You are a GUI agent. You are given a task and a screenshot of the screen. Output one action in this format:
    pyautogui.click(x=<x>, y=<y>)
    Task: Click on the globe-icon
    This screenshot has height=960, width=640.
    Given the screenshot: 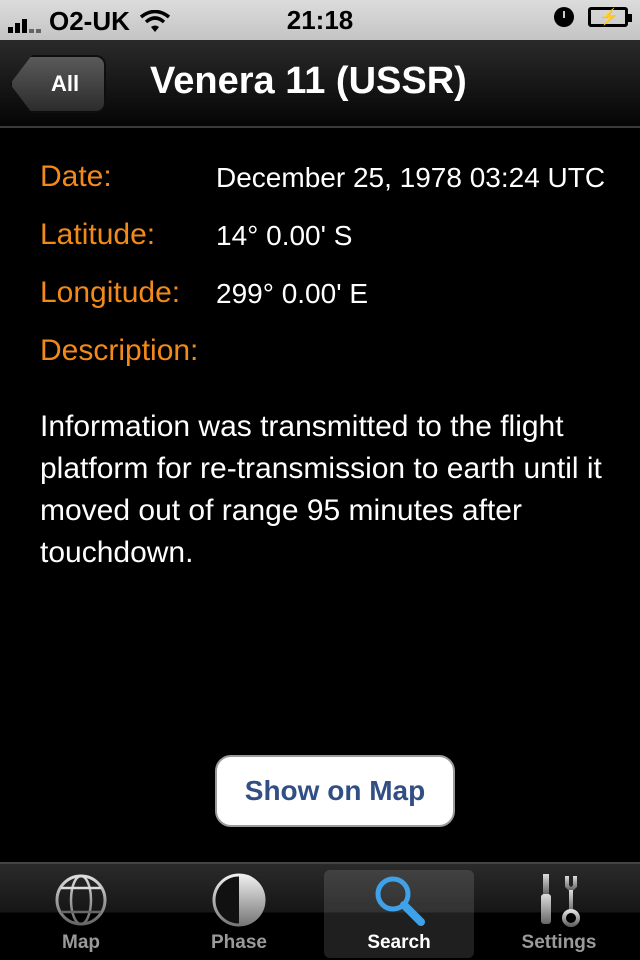 What is the action you would take?
    pyautogui.click(x=81, y=900)
    